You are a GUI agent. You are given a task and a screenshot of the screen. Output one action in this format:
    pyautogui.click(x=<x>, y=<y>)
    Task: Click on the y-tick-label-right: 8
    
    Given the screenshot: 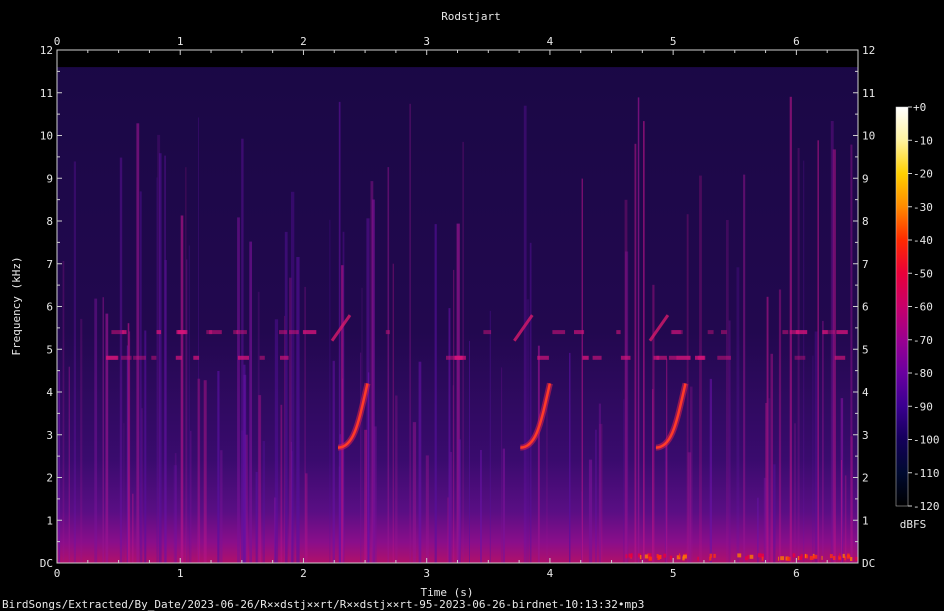 What is the action you would take?
    pyautogui.click(x=865, y=221)
    